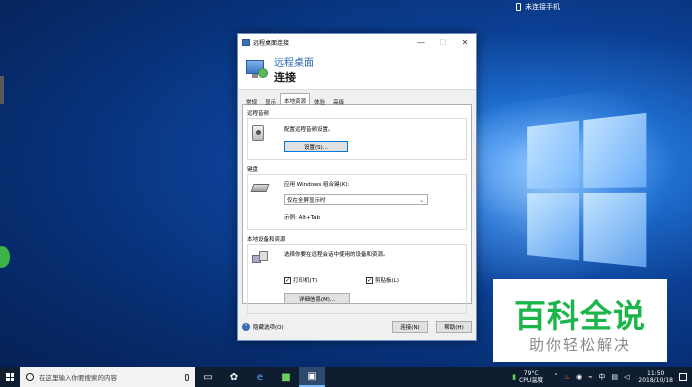 The height and width of the screenshot is (387, 692). What do you see at coordinates (234, 377) in the screenshot?
I see `fan-app-icon: ✿` at bounding box center [234, 377].